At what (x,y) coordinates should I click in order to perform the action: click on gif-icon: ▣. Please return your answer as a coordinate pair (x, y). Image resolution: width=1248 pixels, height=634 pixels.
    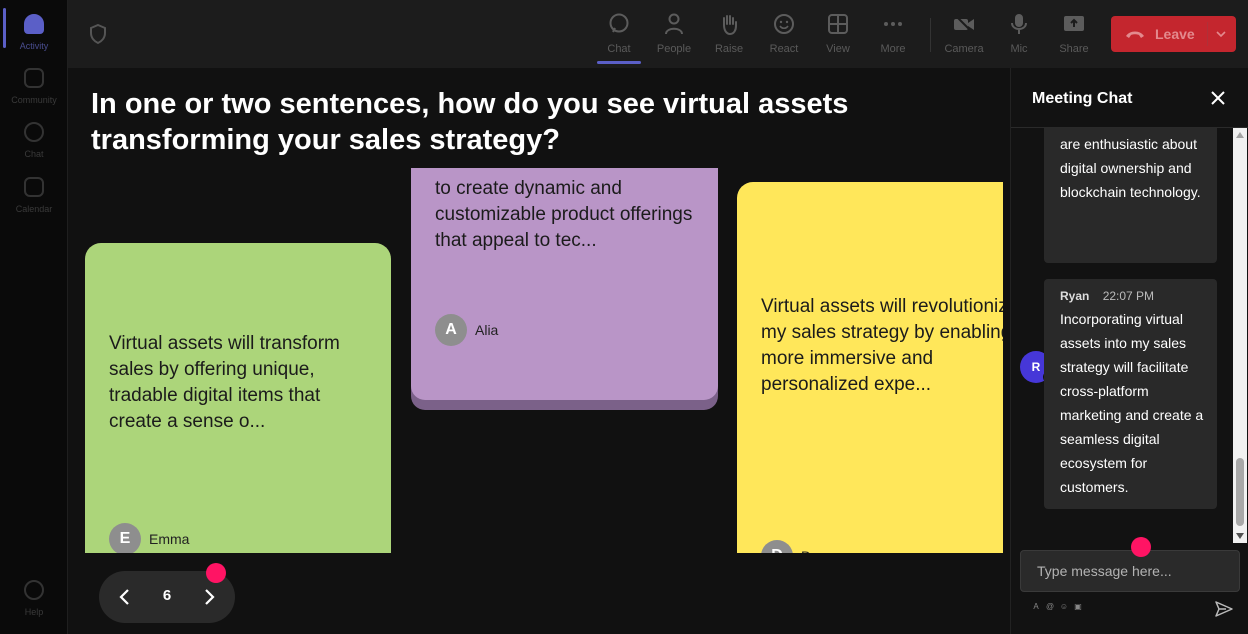
    Looking at the image, I should click on (1078, 606).